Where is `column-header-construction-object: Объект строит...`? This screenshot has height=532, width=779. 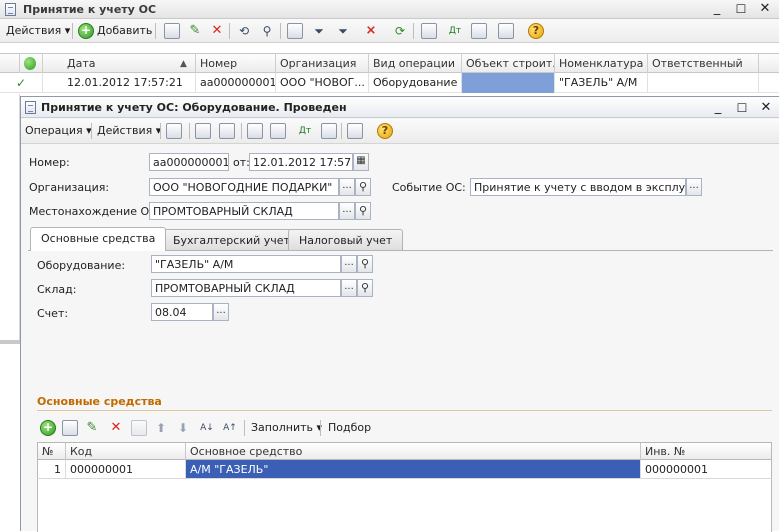 column-header-construction-object: Объект строит... is located at coordinates (508, 63).